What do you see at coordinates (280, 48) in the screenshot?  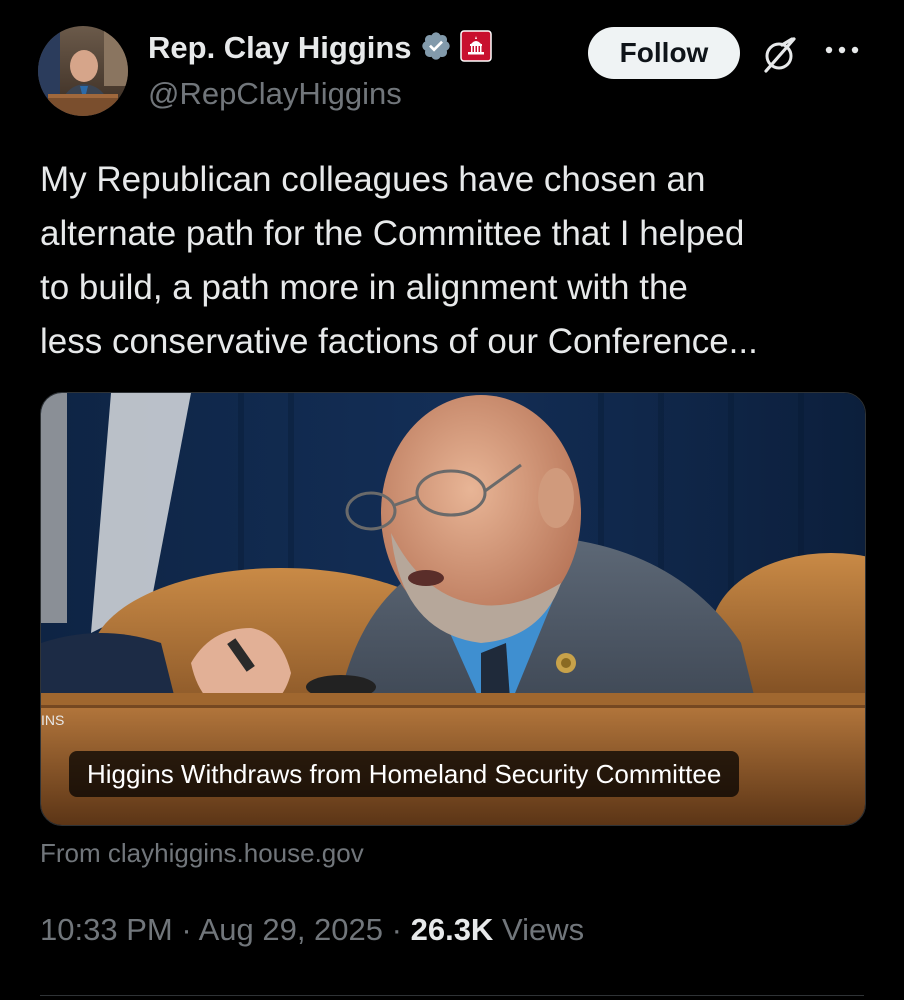 I see `display-name: Rep. Clay Higgins` at bounding box center [280, 48].